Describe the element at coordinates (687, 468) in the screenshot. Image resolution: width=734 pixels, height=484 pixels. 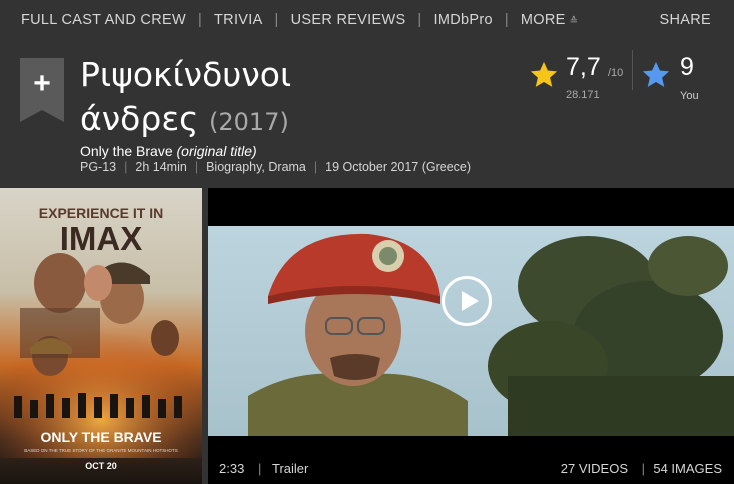
I see `images-count-link: 54 IMAGES` at that location.